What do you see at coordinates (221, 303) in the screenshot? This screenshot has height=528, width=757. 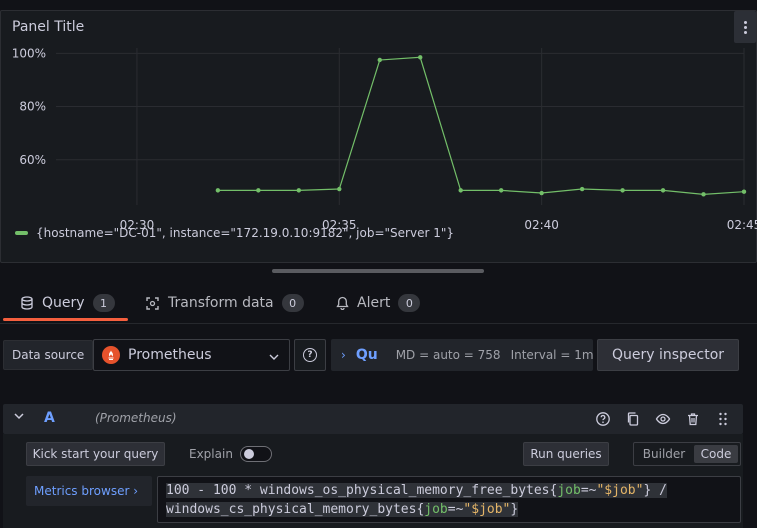 I see `tab-transform-label: Transform data` at bounding box center [221, 303].